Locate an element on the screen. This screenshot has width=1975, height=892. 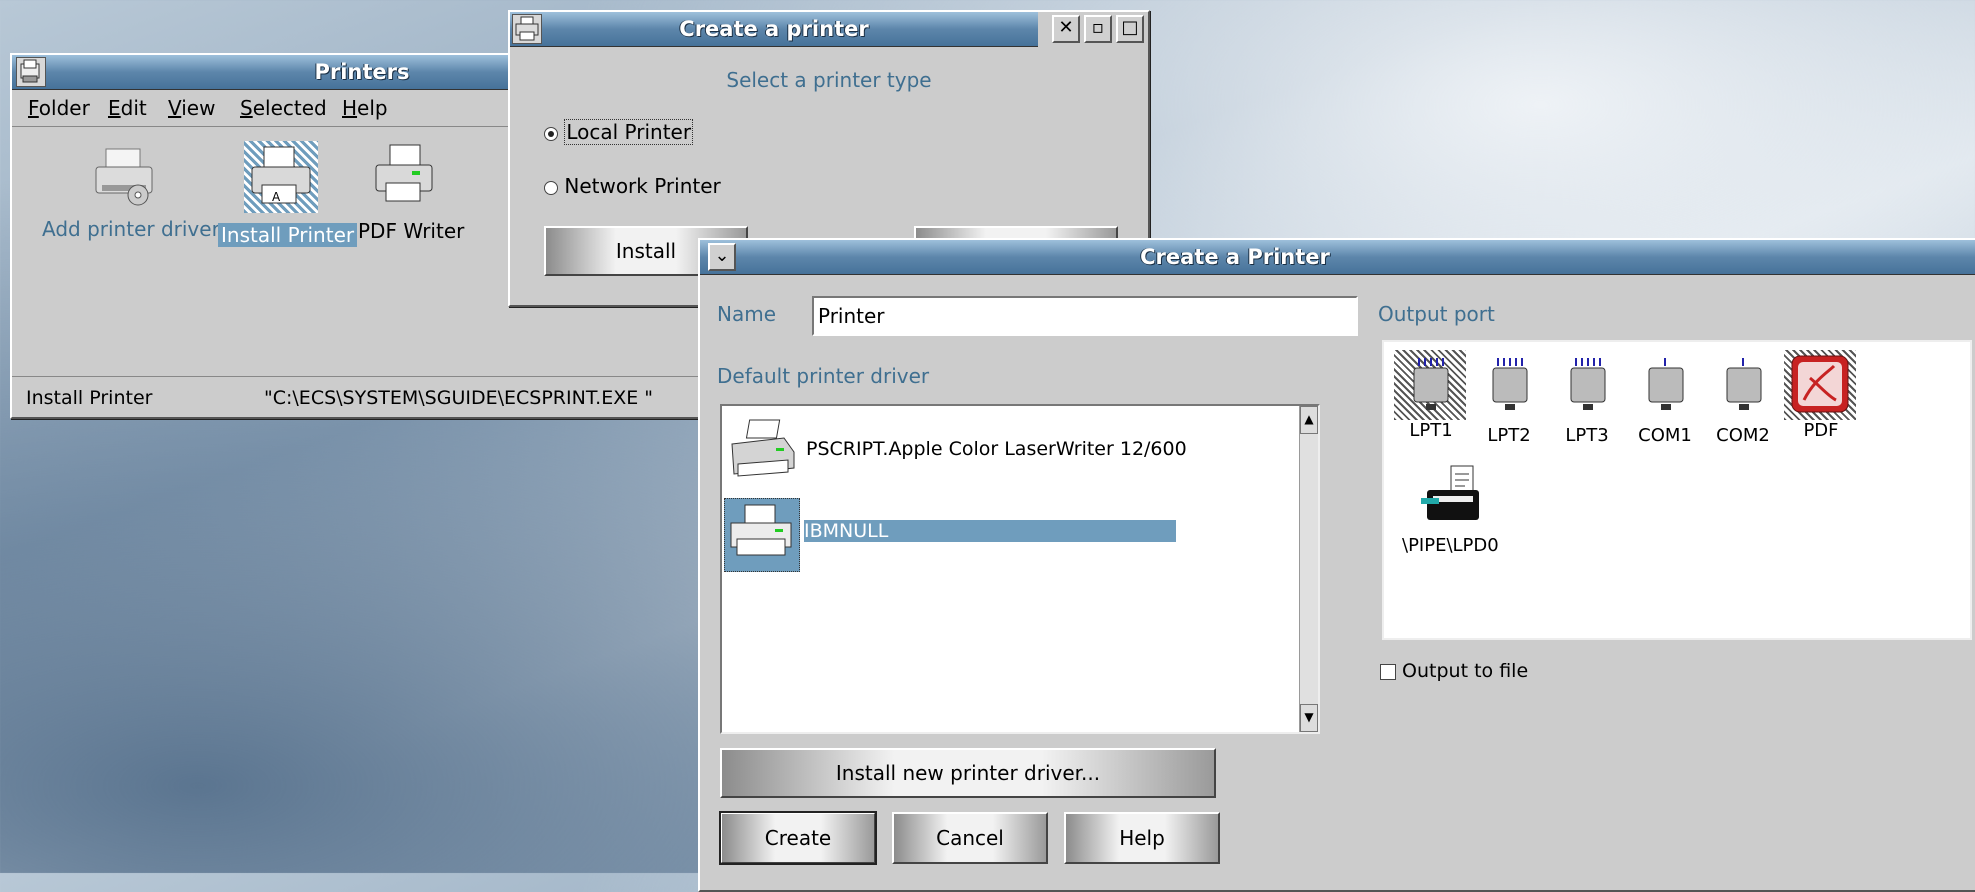
icon-label-add-printer-drivers: Add printer drivers is located at coordinates (136, 229).